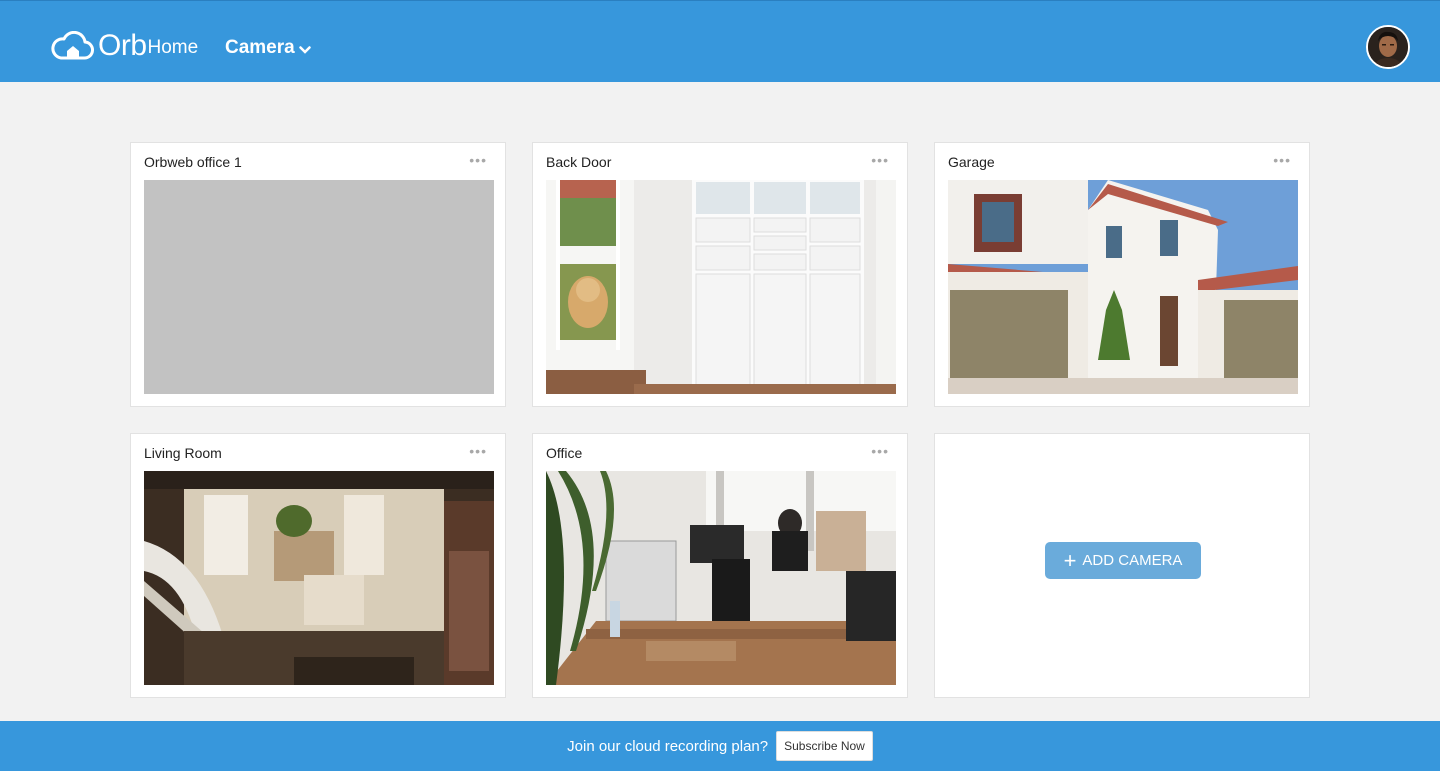 The height and width of the screenshot is (771, 1440). I want to click on cloud-home-icon, so click(72, 45).